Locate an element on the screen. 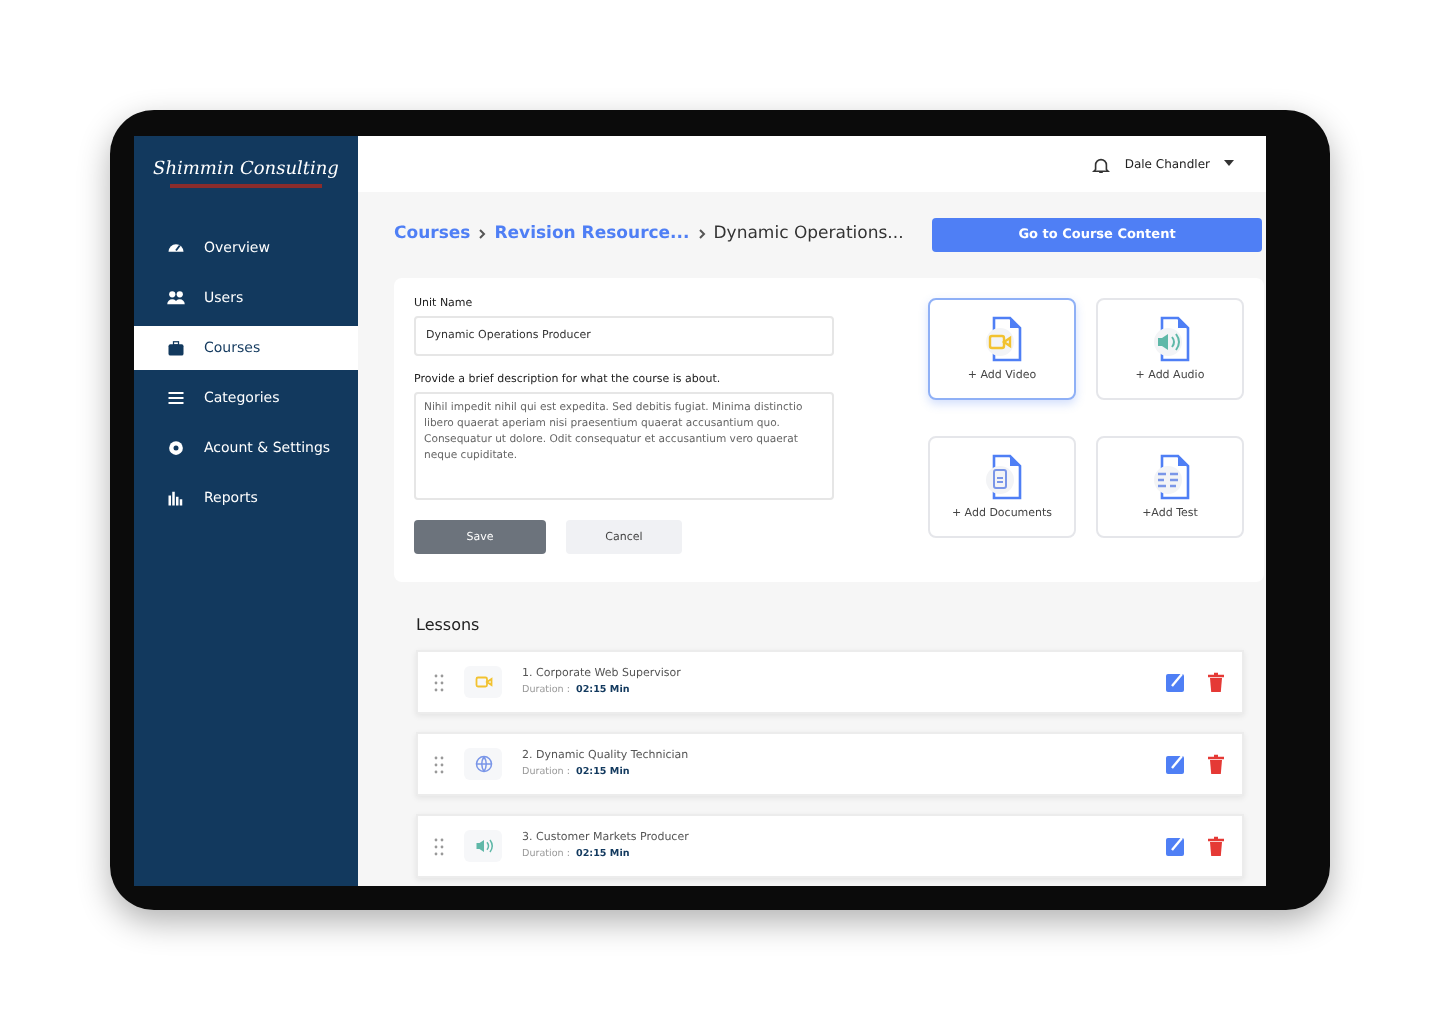 This screenshot has height=1024, width=1440. bell-icon is located at coordinates (1101, 164).